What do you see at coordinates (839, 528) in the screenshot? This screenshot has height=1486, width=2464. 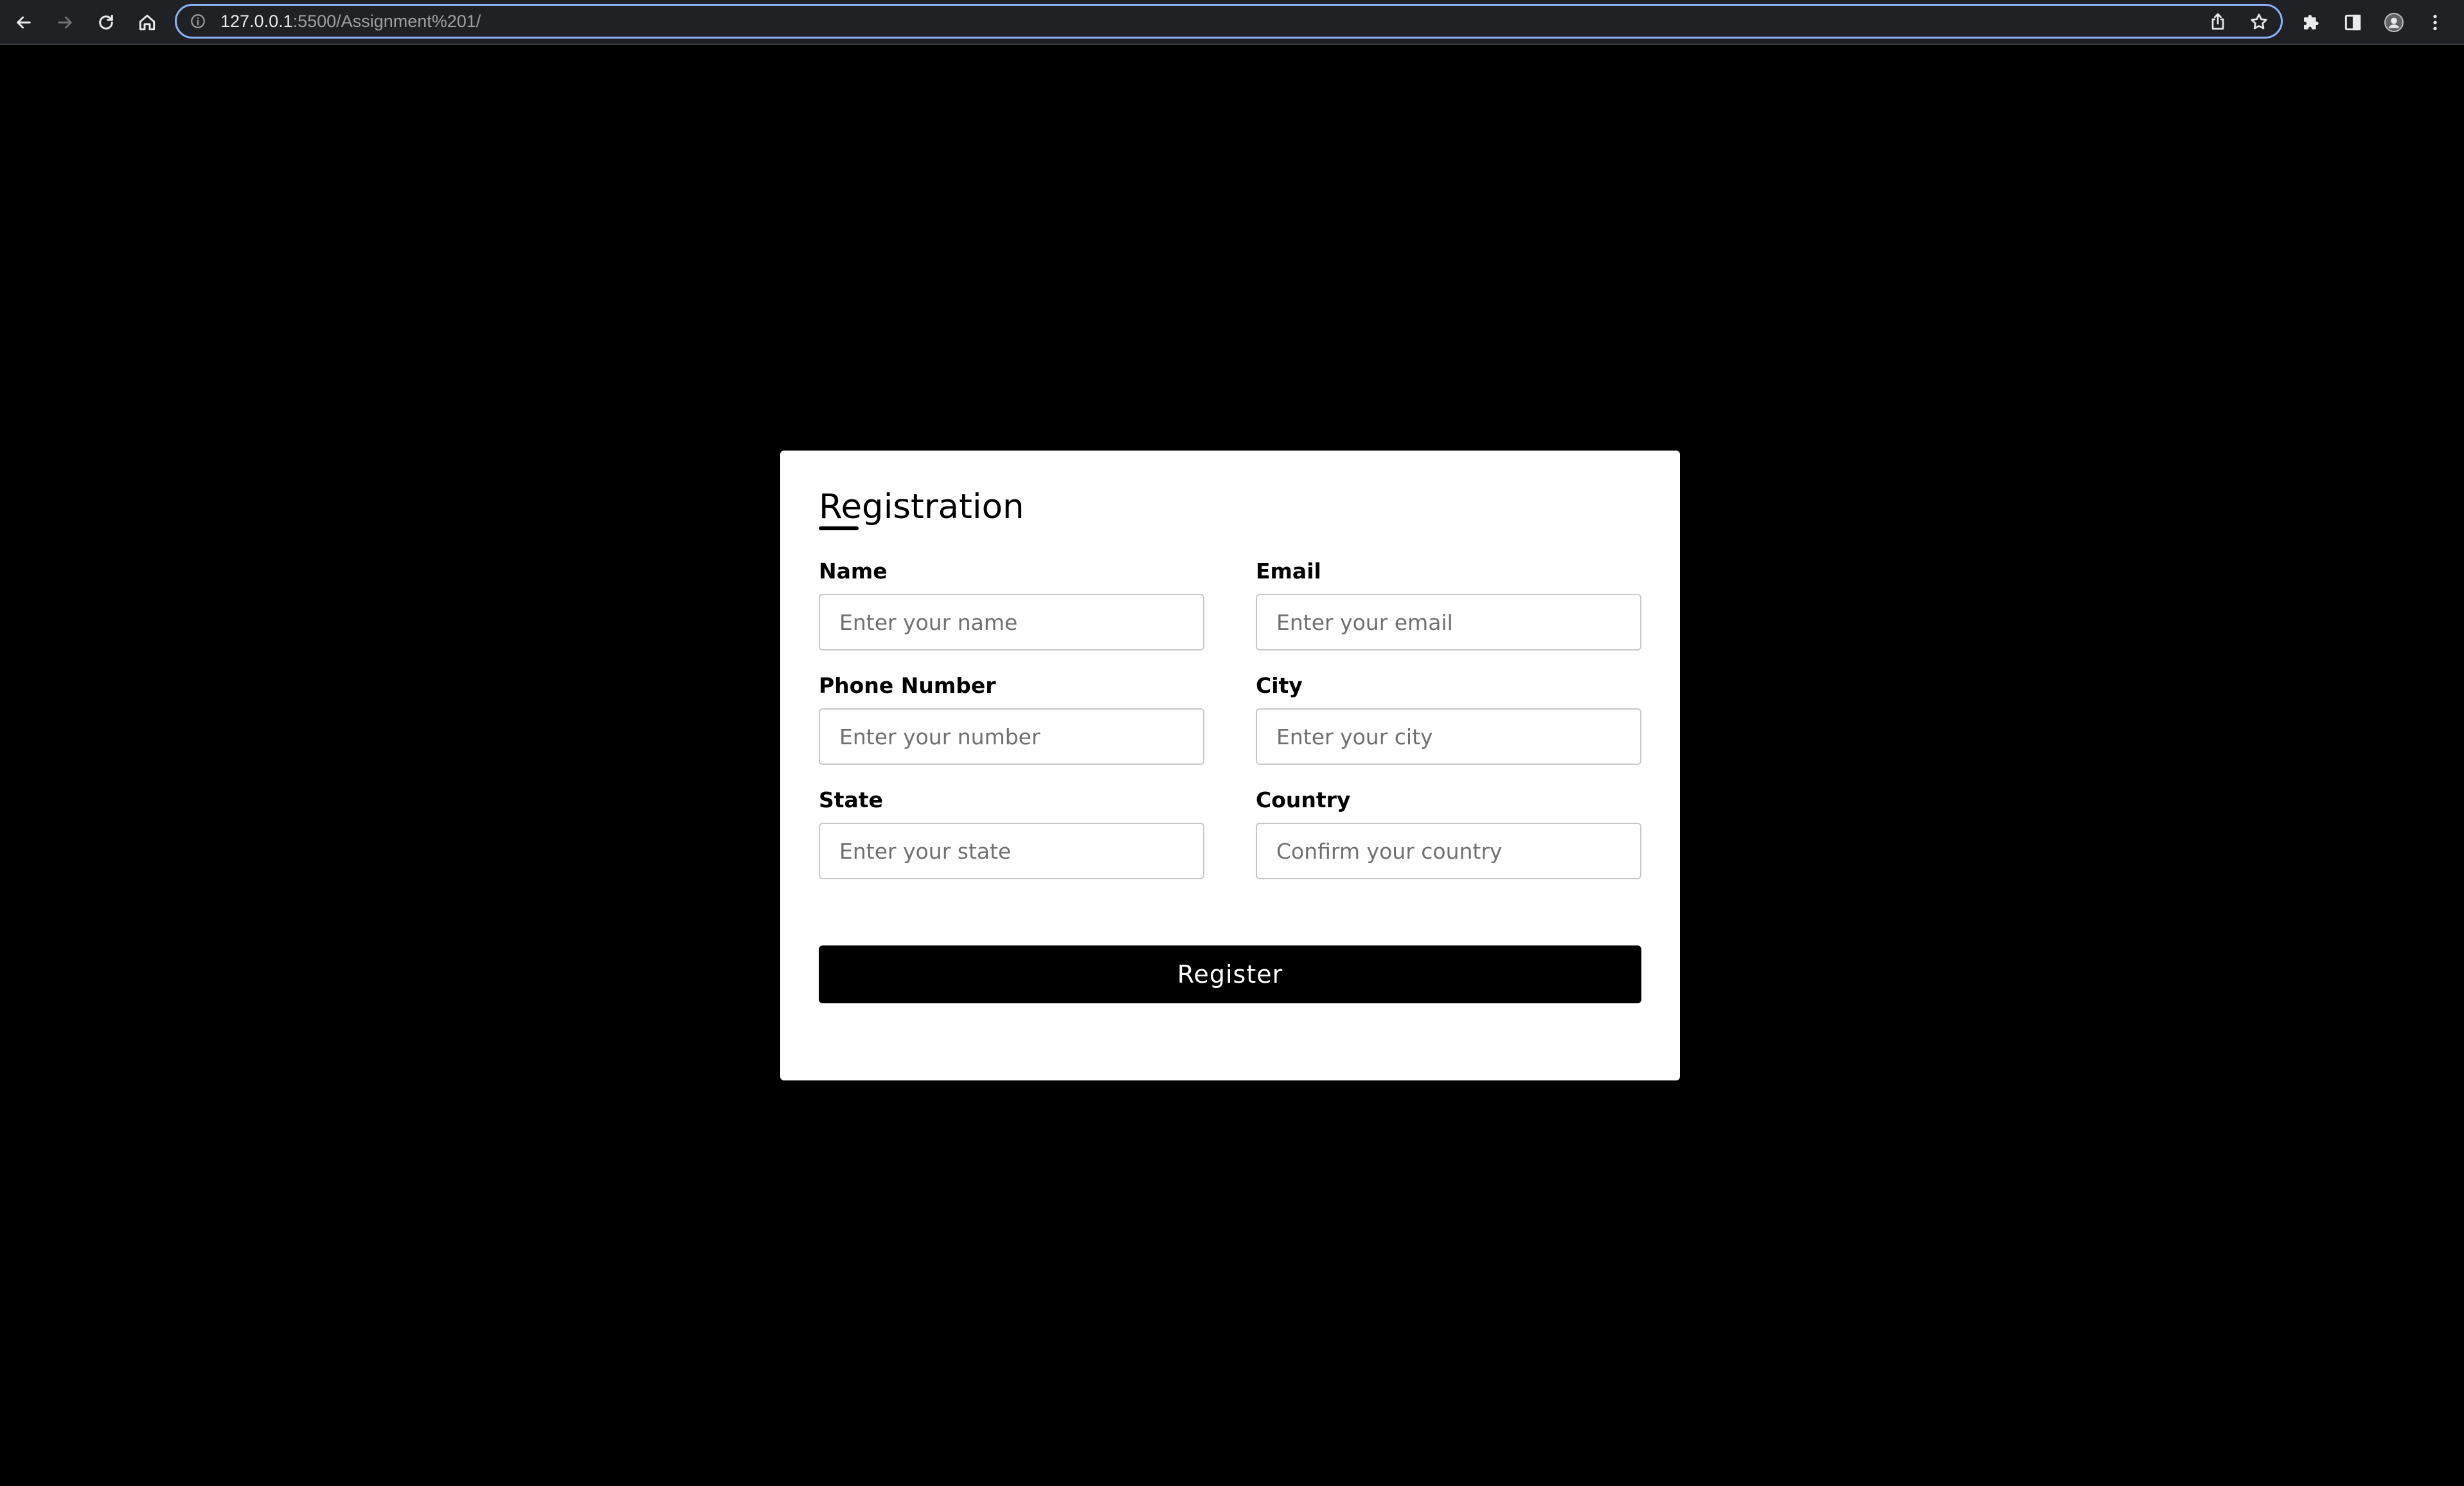 I see `title-underline` at bounding box center [839, 528].